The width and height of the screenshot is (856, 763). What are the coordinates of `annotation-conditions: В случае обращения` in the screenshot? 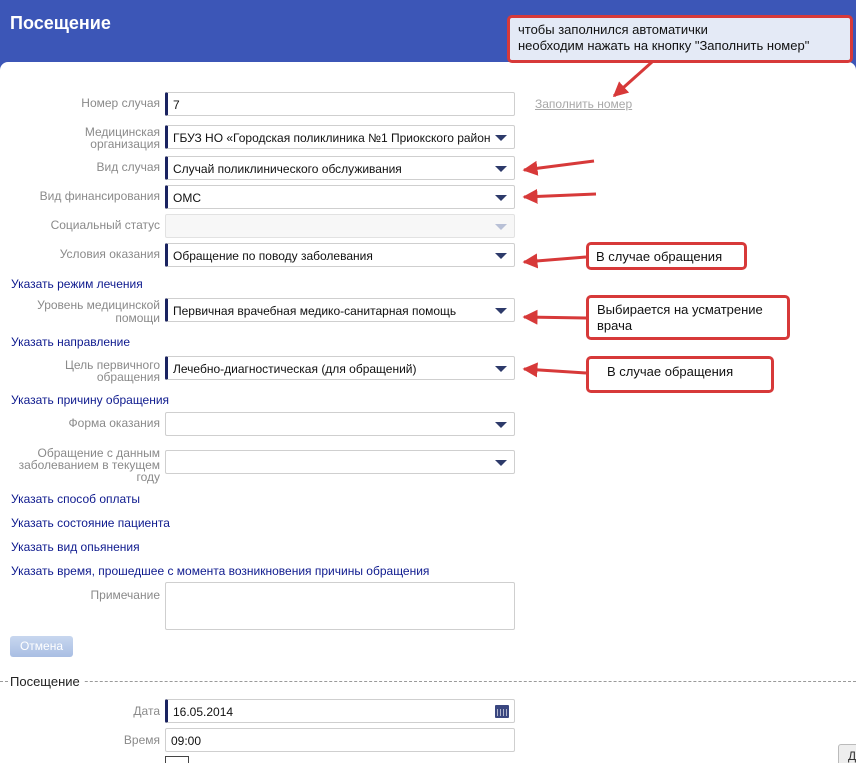 It's located at (666, 256).